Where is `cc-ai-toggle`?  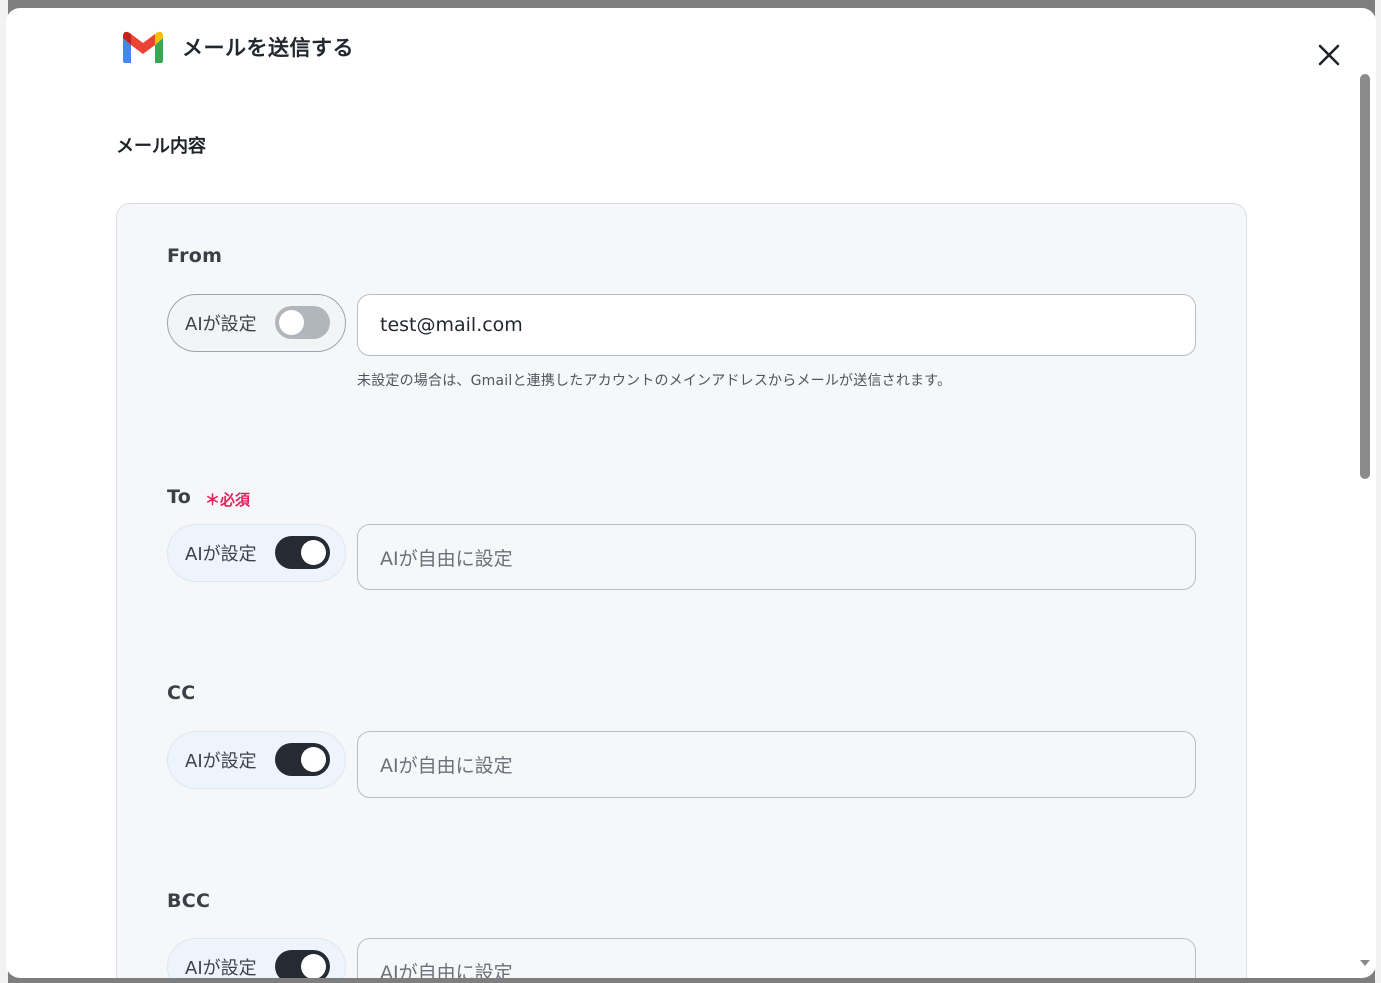 cc-ai-toggle is located at coordinates (302, 759).